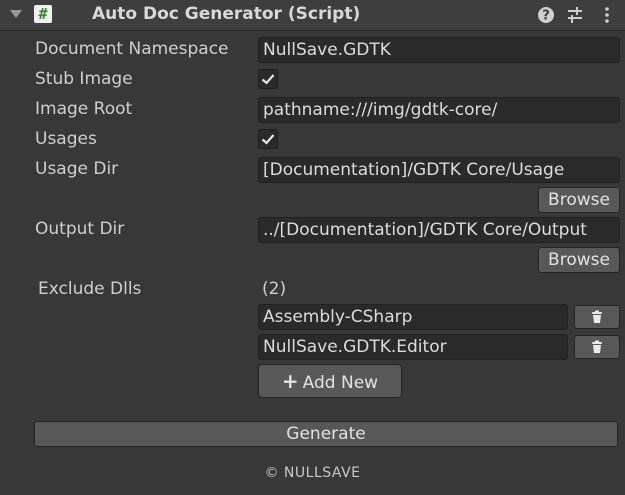  I want to click on usages-label: Usages, so click(66, 139).